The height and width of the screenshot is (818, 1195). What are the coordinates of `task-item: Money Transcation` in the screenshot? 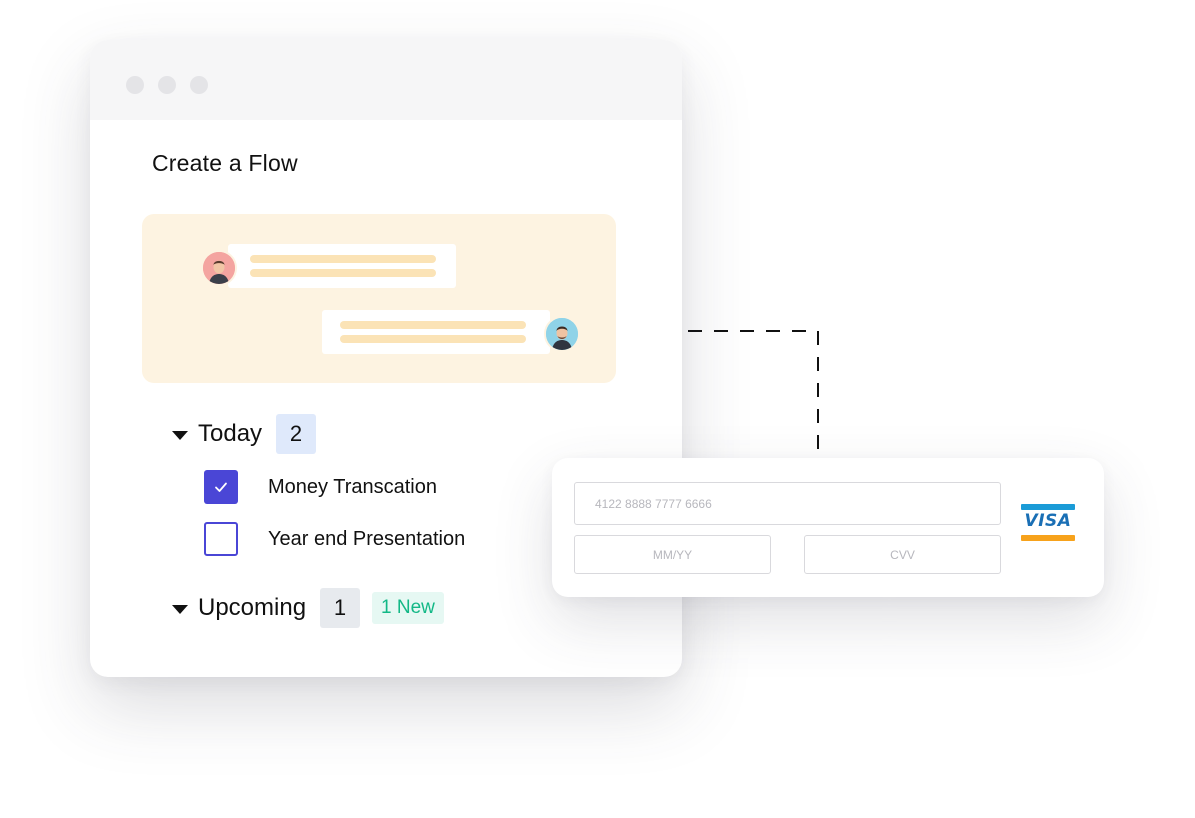 It's located at (320, 487).